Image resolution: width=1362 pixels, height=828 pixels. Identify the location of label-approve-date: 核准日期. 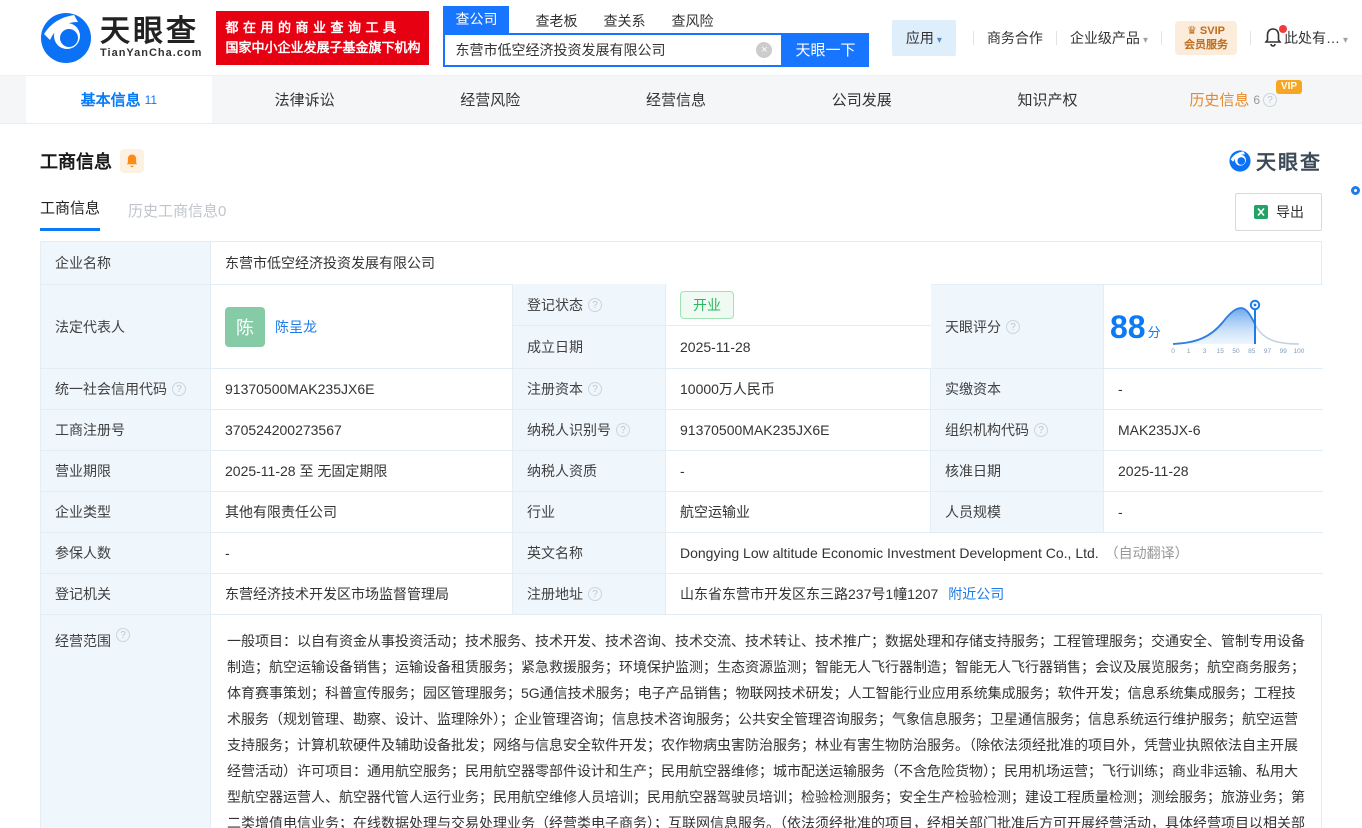
(1017, 470).